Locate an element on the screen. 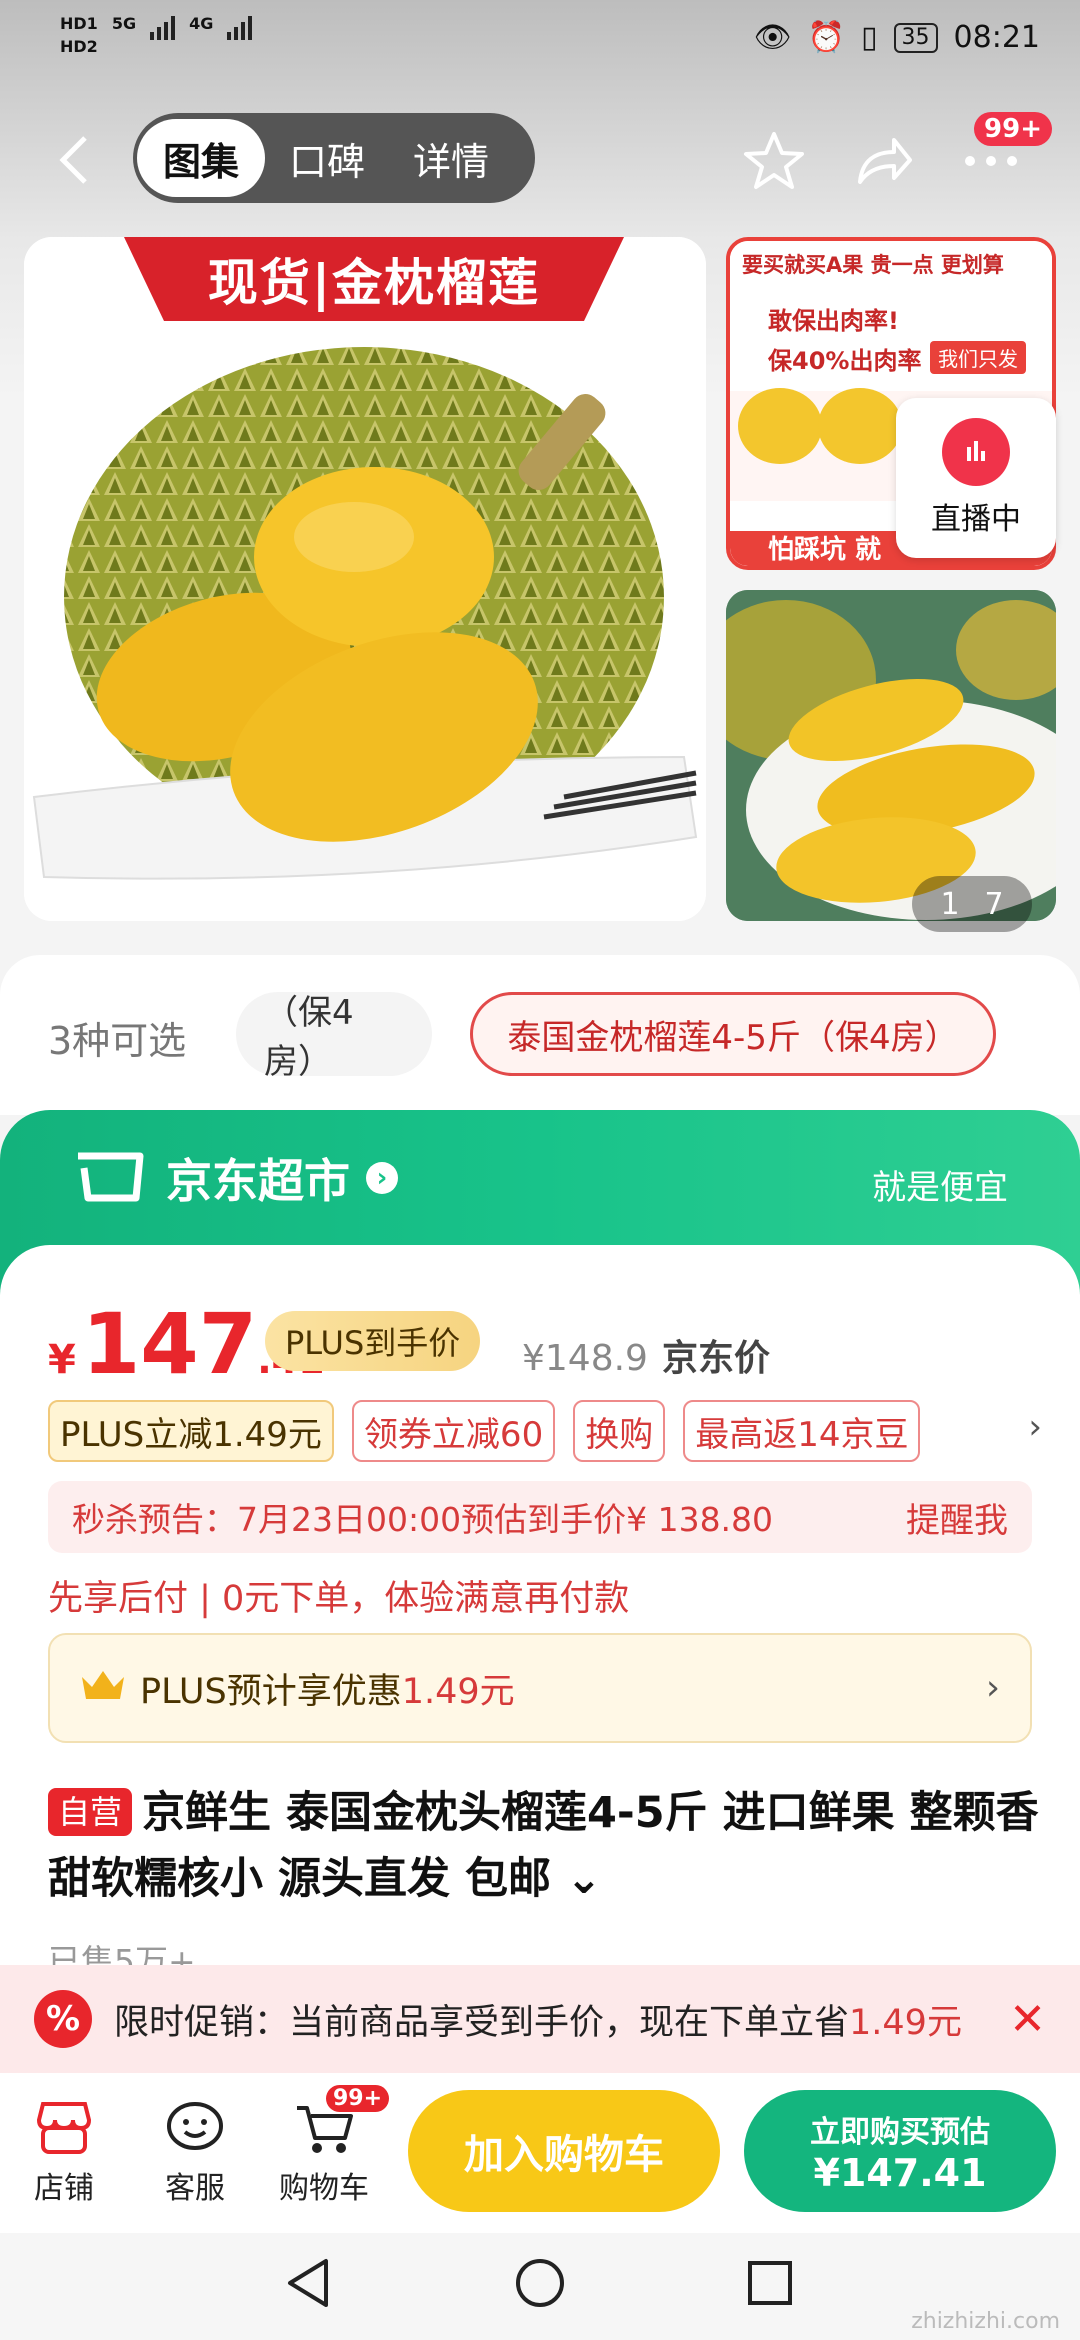  signal-icon is located at coordinates (163, 27).